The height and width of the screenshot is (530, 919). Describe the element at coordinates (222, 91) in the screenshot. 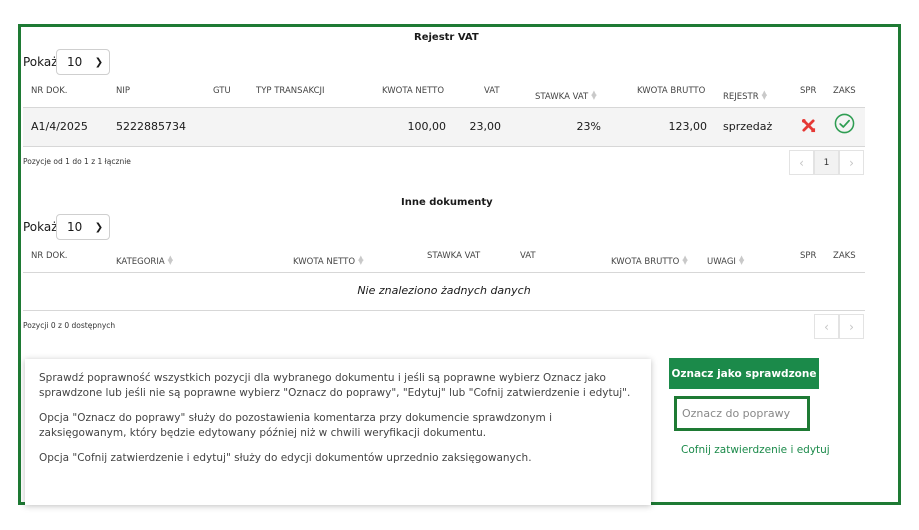

I see `col-gtu: GTU` at that location.